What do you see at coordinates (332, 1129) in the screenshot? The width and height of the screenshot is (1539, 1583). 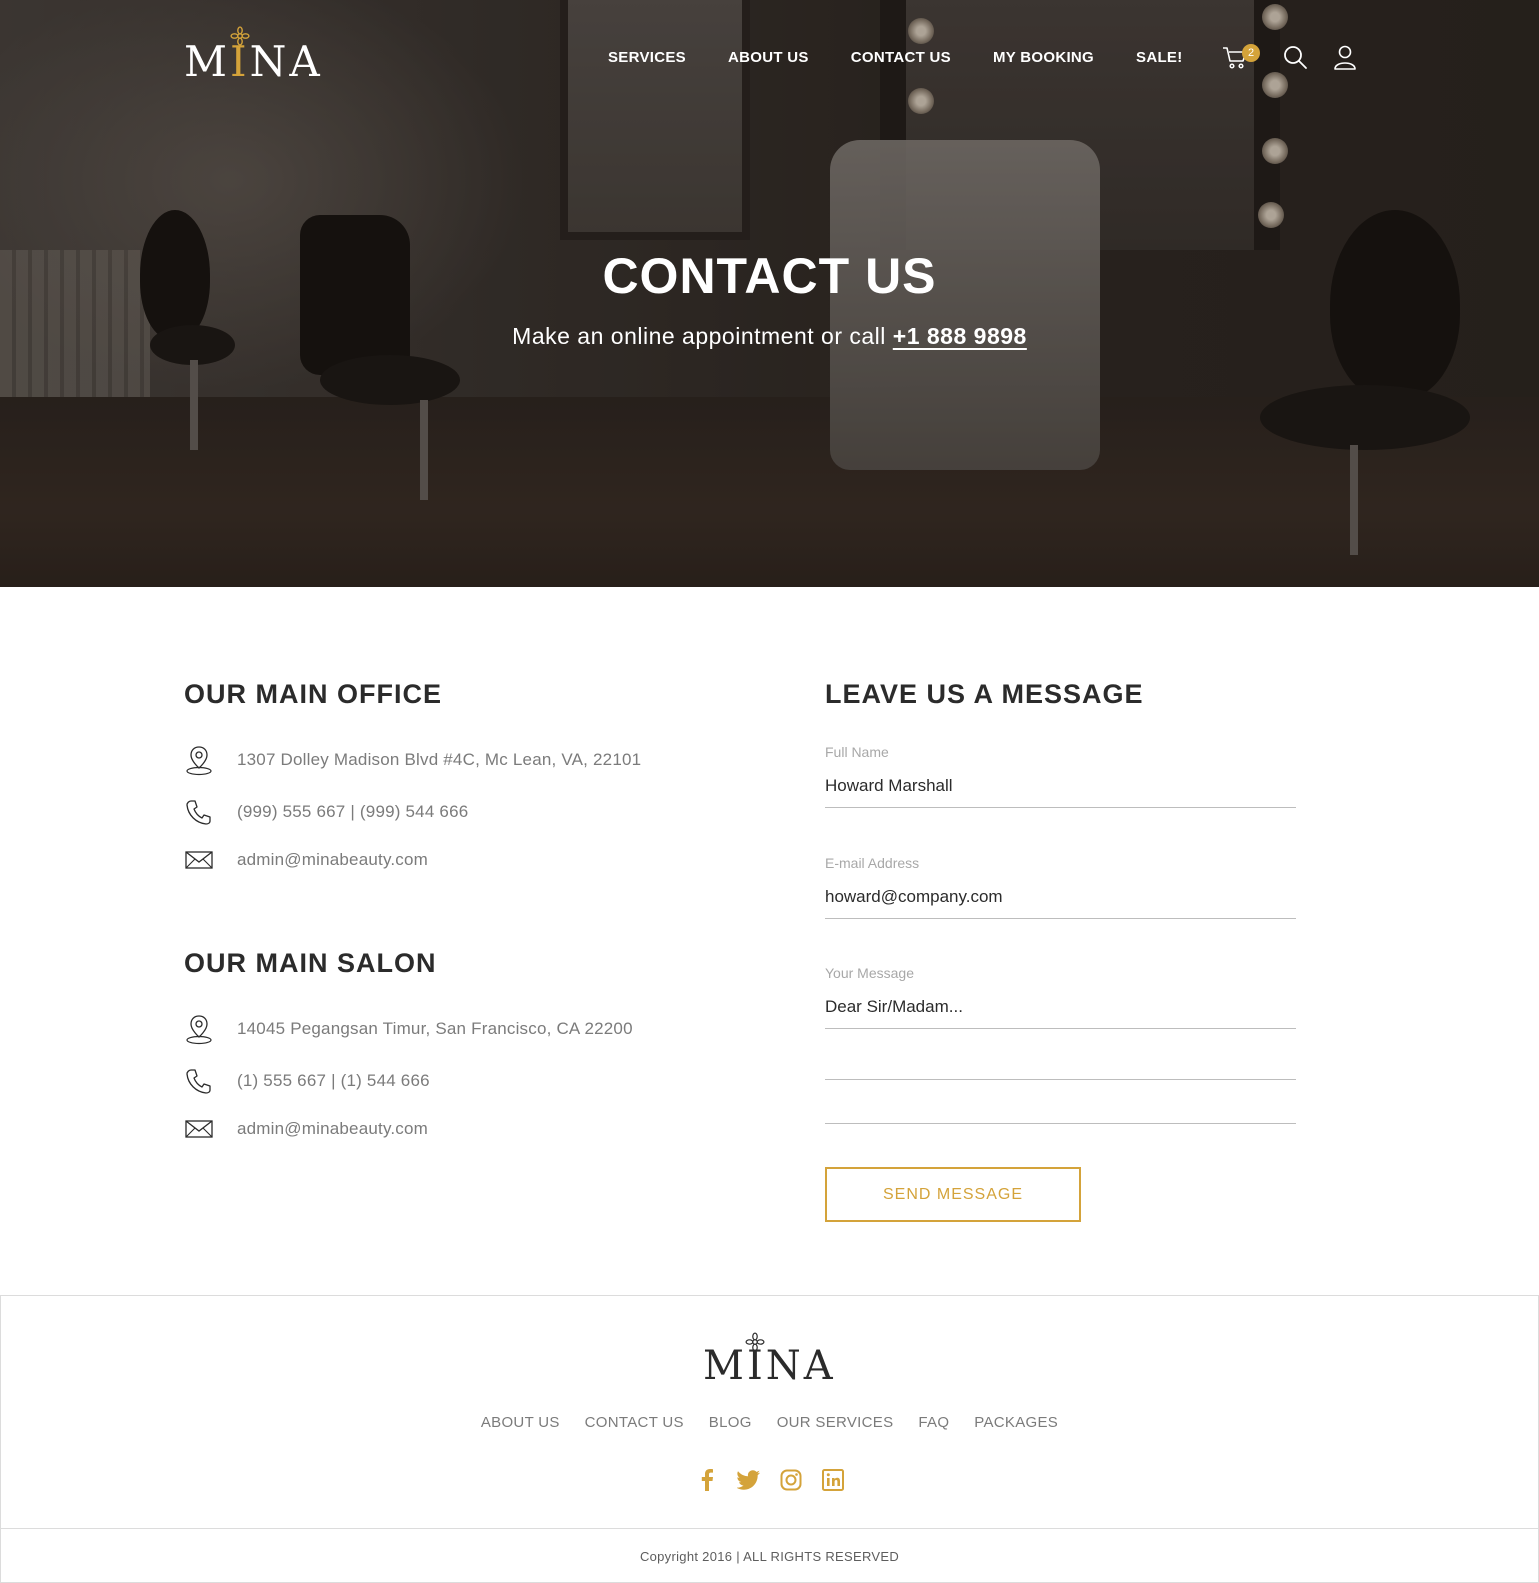 I see `salon-email: admin@minabeauty.com` at bounding box center [332, 1129].